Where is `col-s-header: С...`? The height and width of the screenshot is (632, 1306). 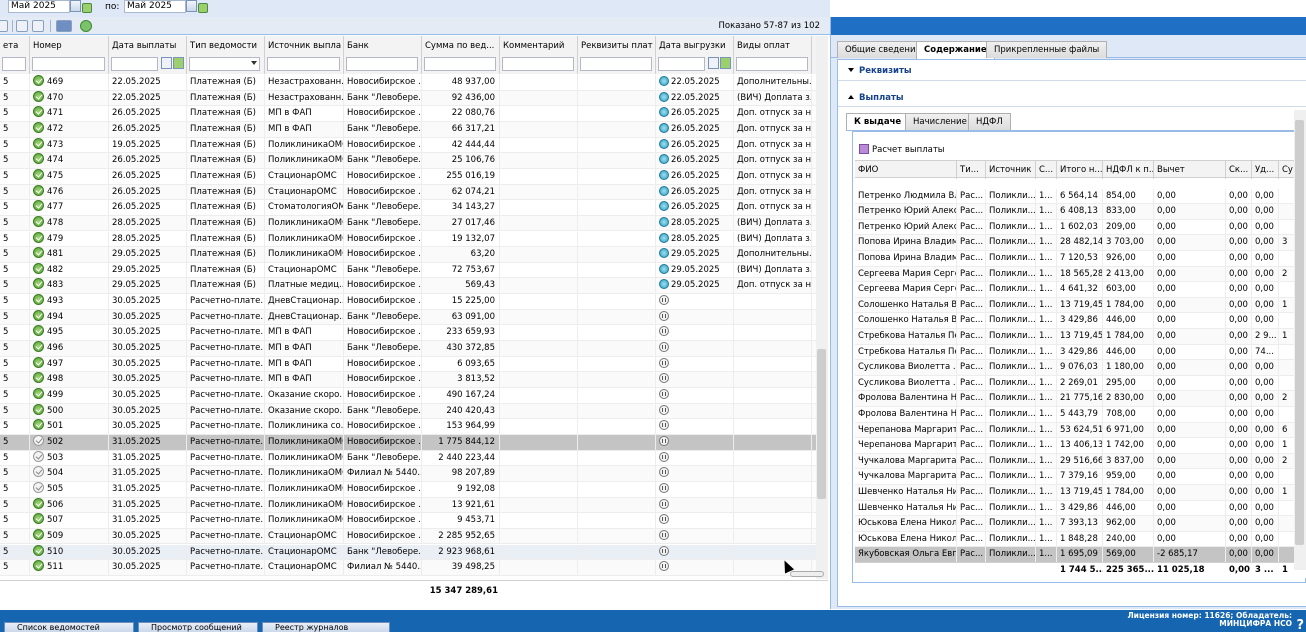 col-s-header: С... is located at coordinates (1046, 170).